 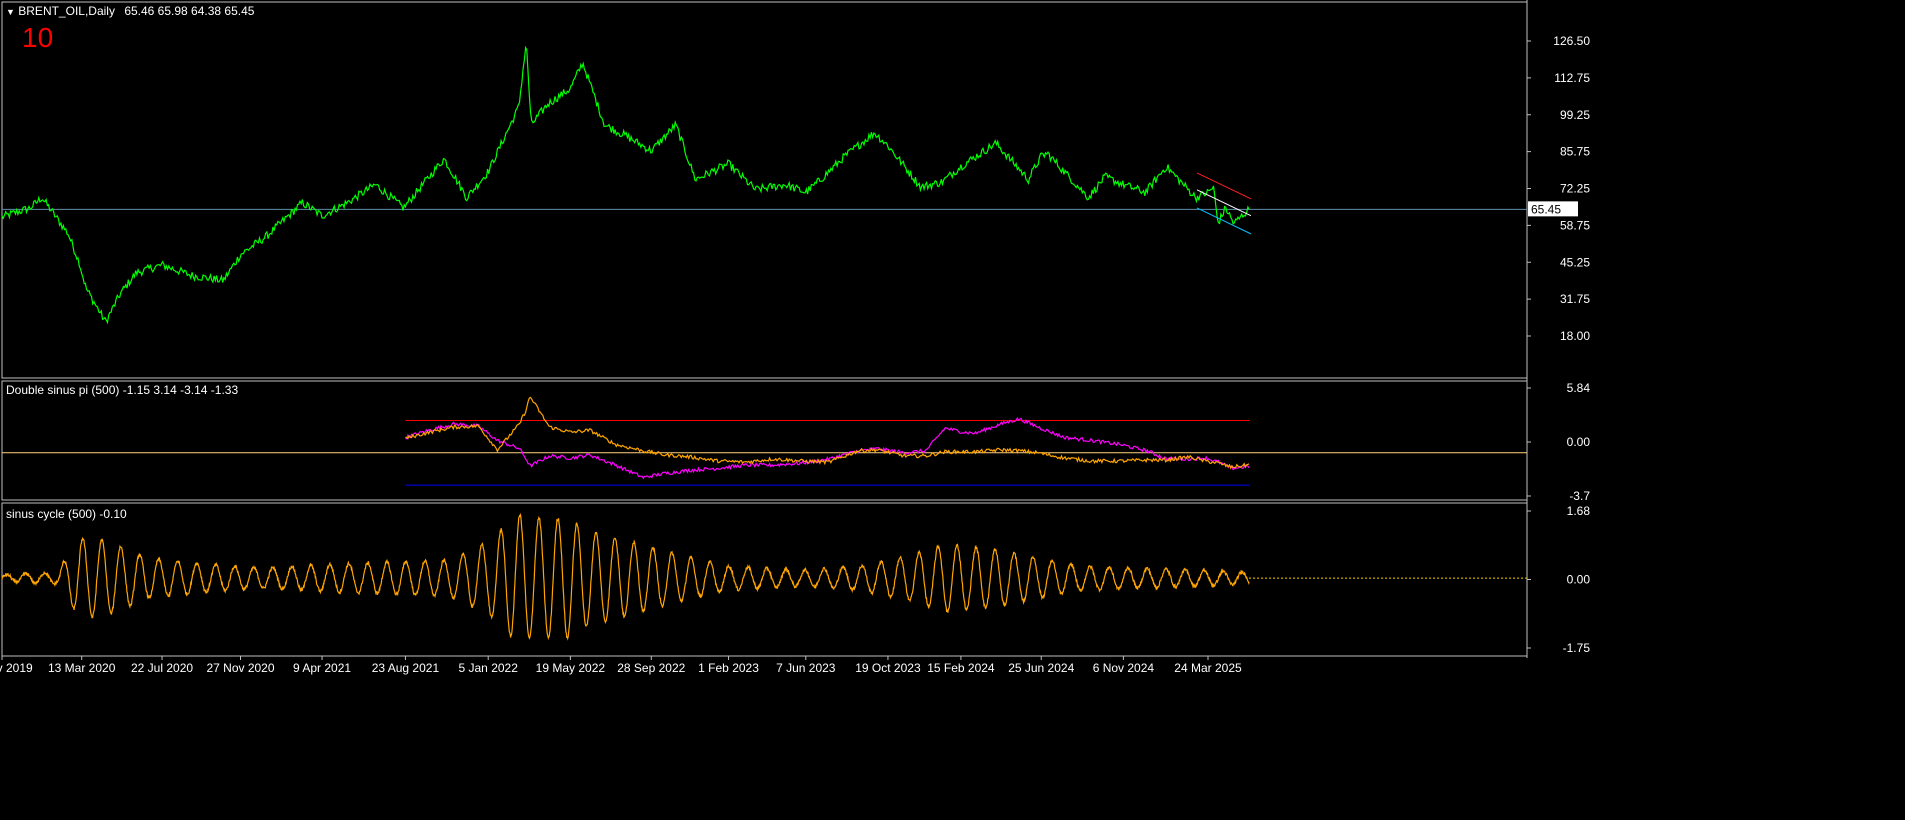 I want to click on x-axis-label: 28 Sep 2022, so click(x=651, y=668).